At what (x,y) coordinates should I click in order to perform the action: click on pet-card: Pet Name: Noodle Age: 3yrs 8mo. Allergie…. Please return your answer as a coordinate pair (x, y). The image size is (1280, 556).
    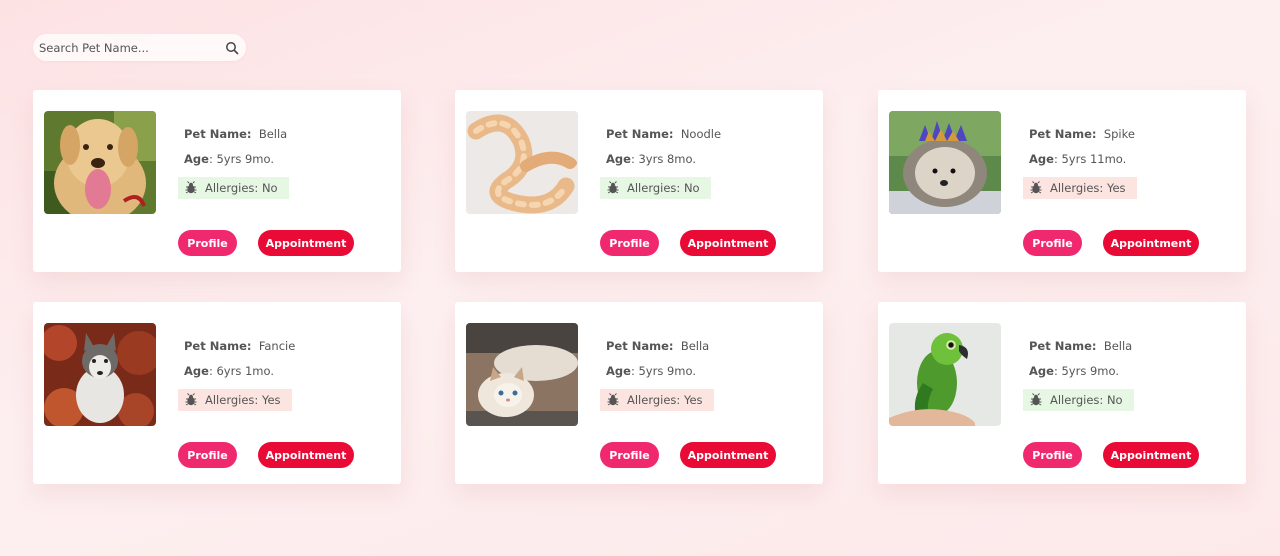
    Looking at the image, I should click on (639, 181).